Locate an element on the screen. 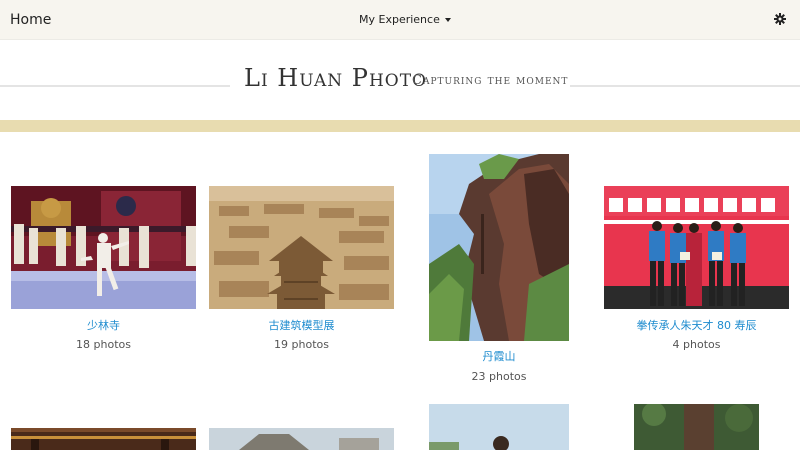 The image size is (800, 450). album-photo-count: 18 photos is located at coordinates (103, 344).